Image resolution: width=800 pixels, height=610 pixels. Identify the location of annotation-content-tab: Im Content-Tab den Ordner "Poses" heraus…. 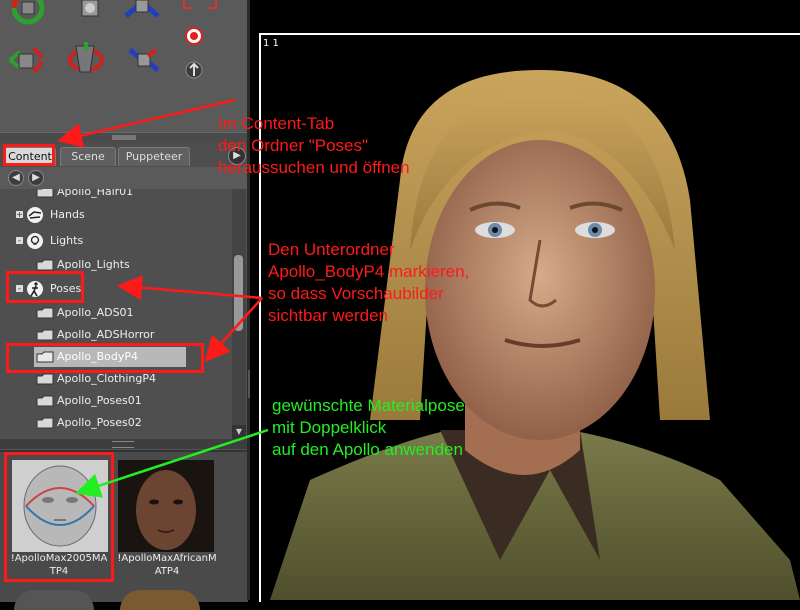
(314, 145).